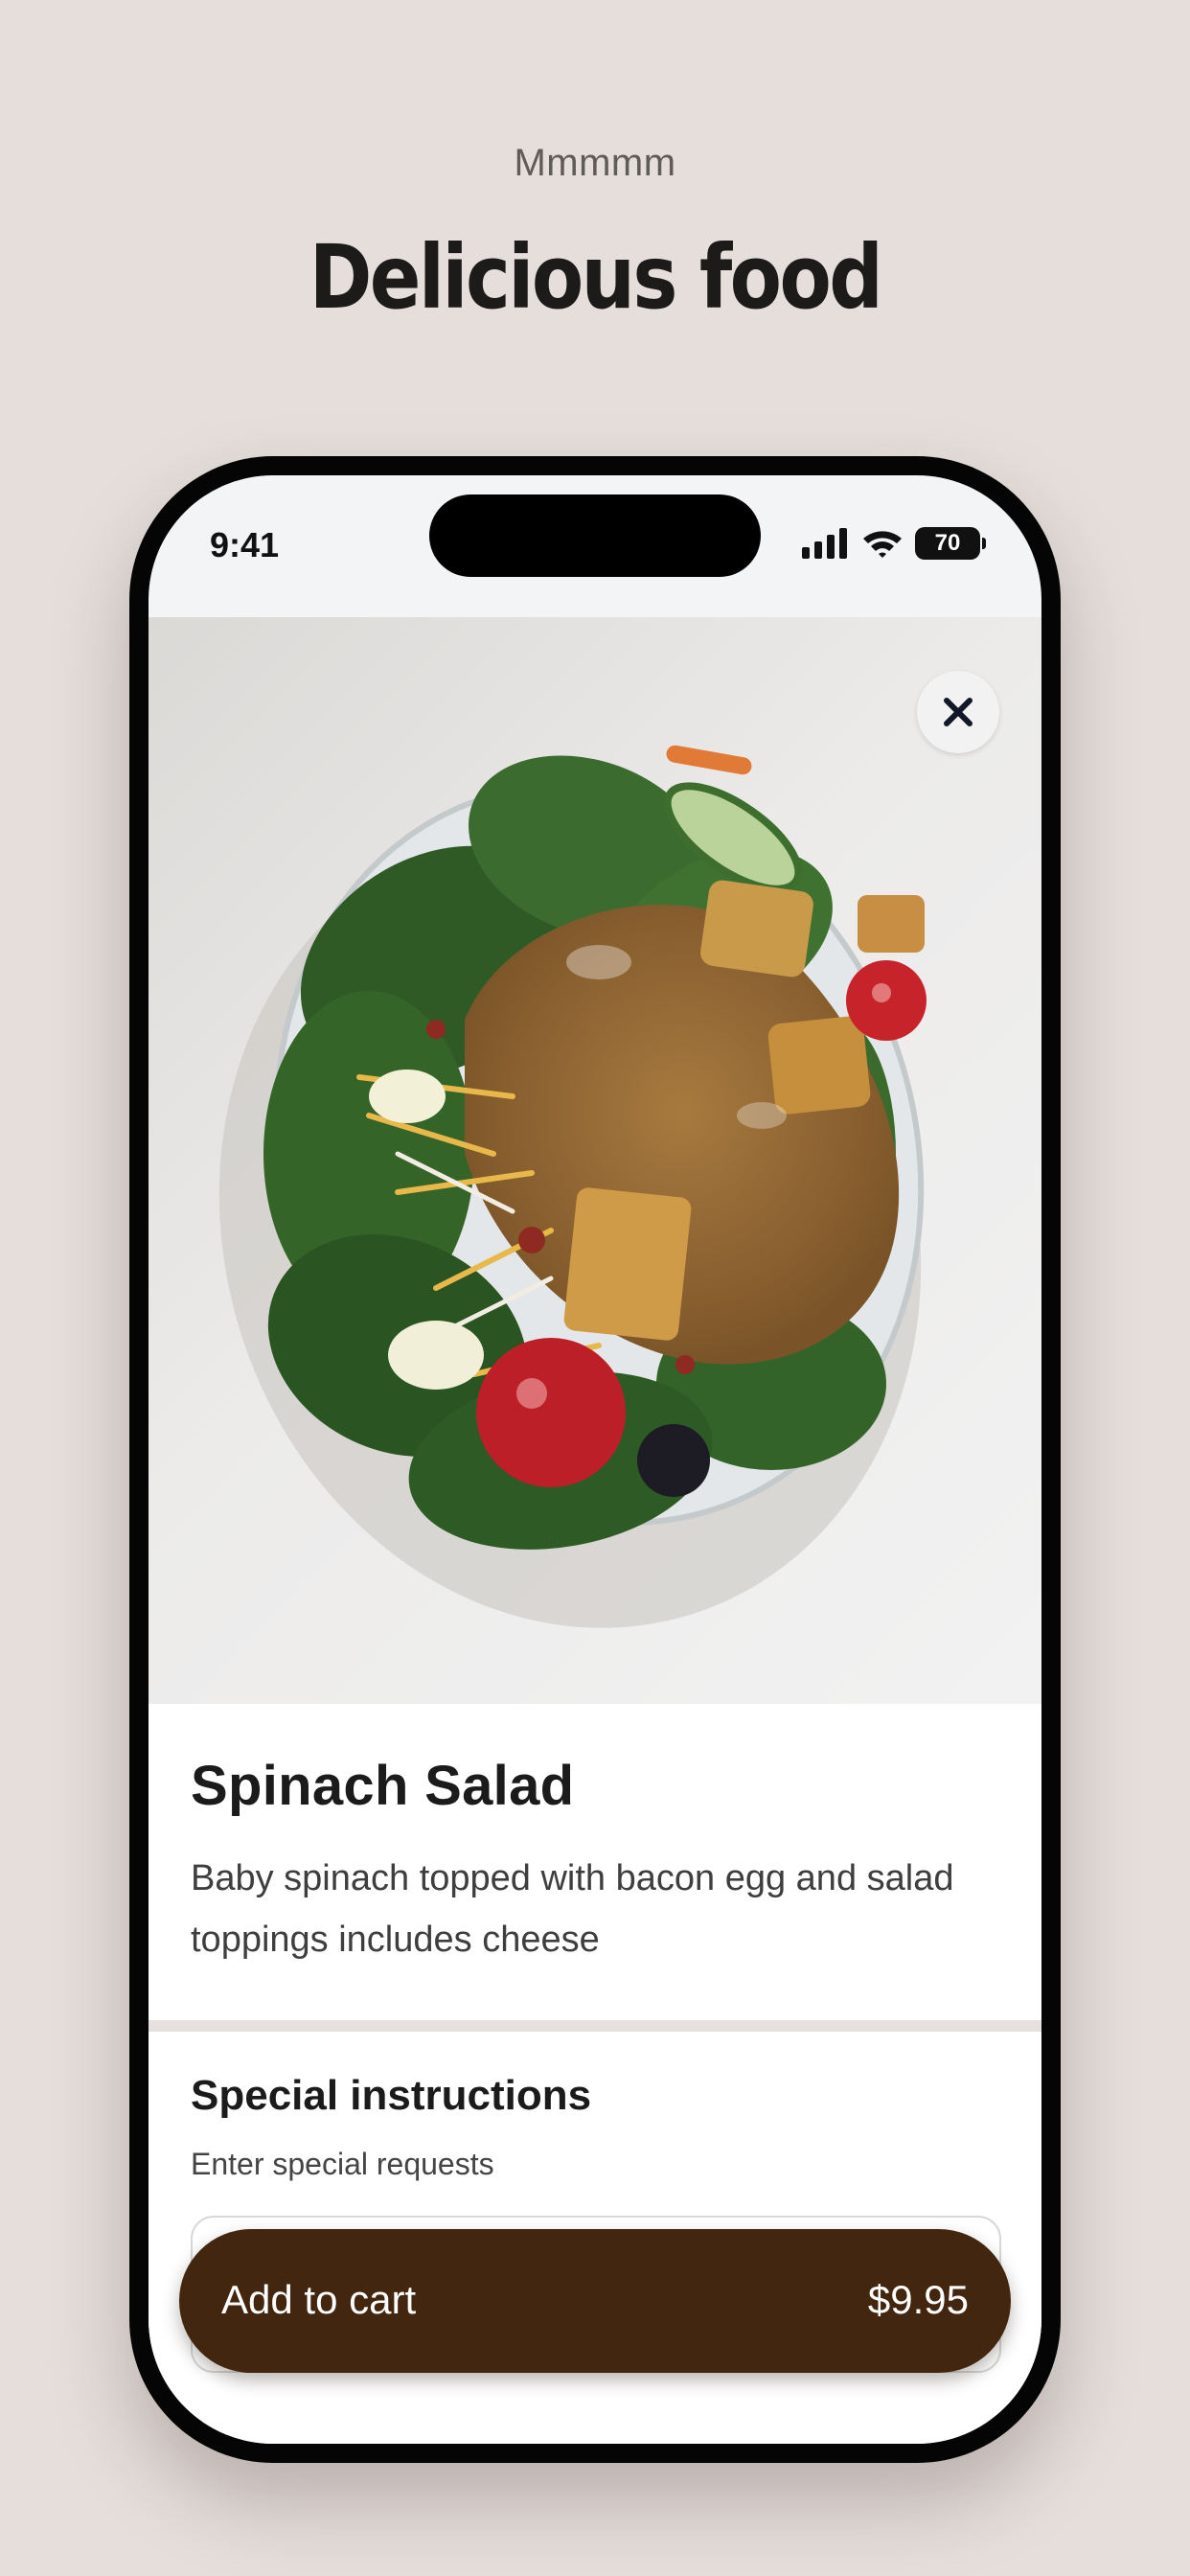  I want to click on section-divider, so click(595, 2026).